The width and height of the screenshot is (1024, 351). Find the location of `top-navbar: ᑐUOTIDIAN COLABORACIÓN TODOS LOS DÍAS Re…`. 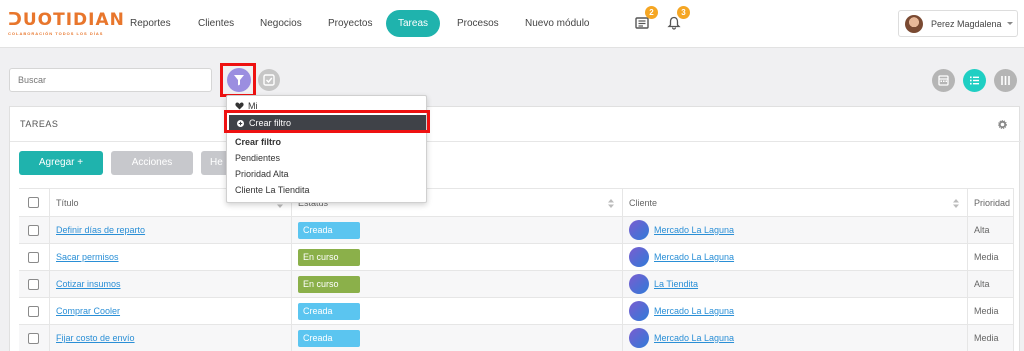

top-navbar: ᑐUOTIDIAN COLABORACIÓN TODOS LOS DÍAS Re… is located at coordinates (512, 24).